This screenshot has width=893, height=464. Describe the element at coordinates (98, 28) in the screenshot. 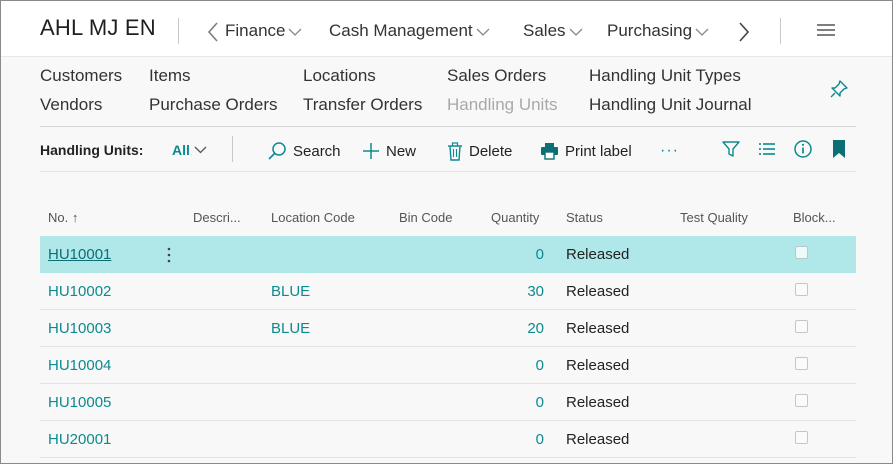

I see `company-name: AHL MJ EN` at that location.